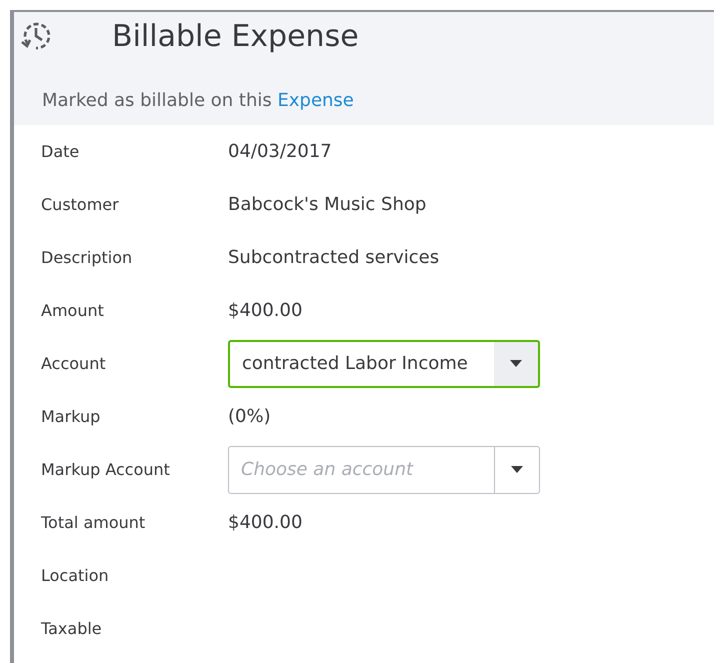 The width and height of the screenshot is (714, 663). I want to click on field-label: Location, so click(75, 575).